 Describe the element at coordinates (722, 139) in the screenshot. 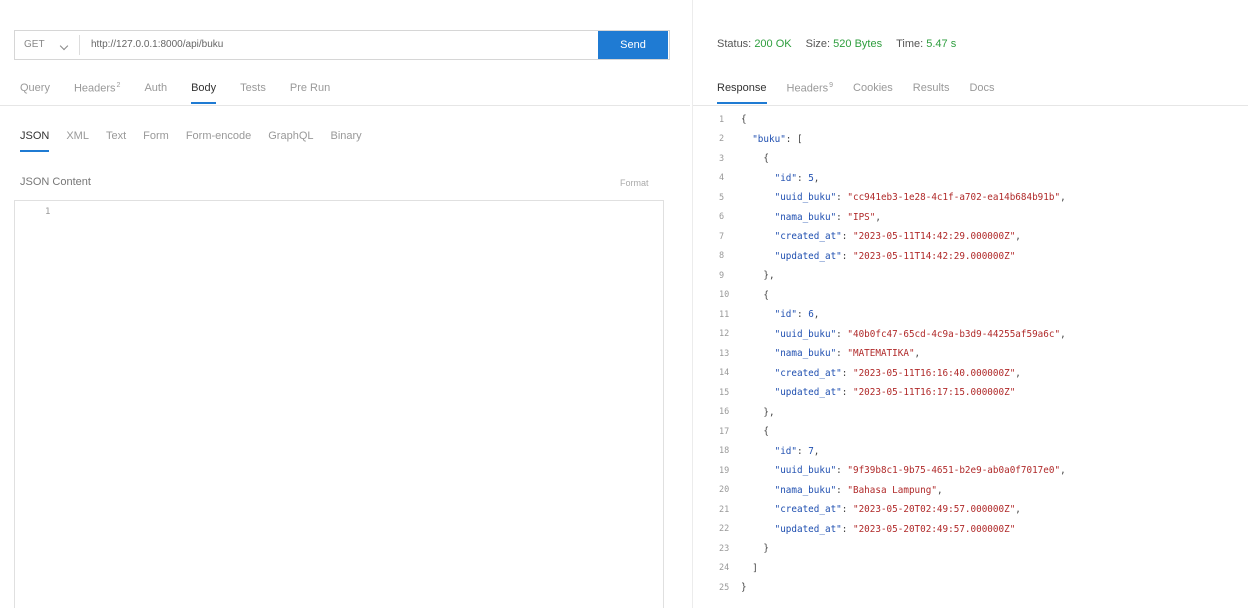

I see `line-number: 2` at that location.